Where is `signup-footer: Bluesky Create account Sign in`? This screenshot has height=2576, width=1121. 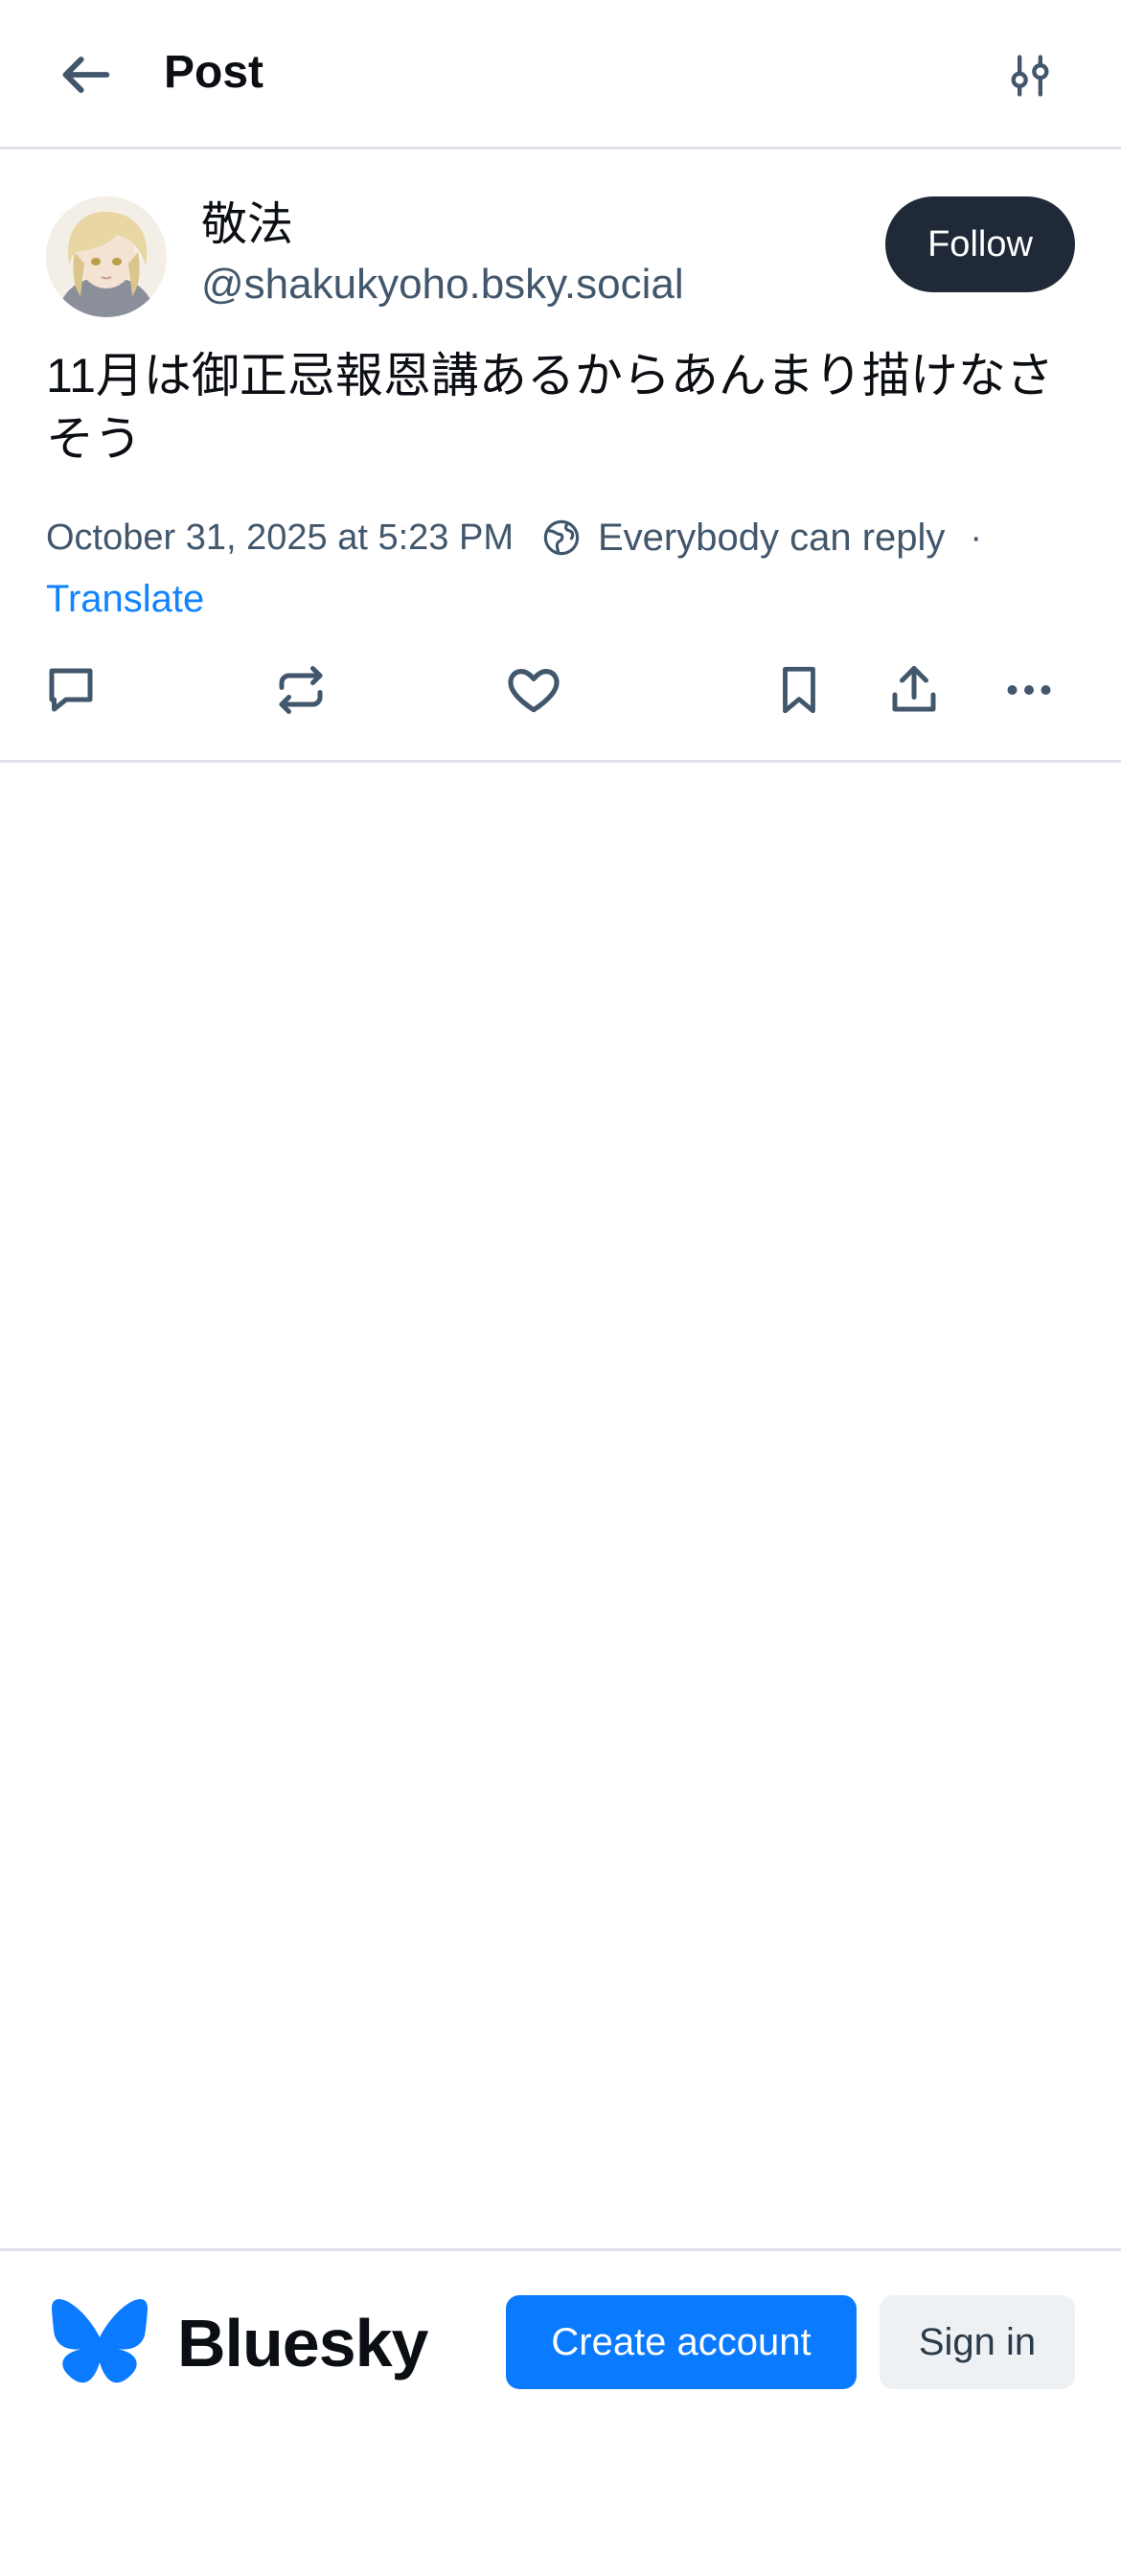 signup-footer: Bluesky Create account Sign in is located at coordinates (560, 2412).